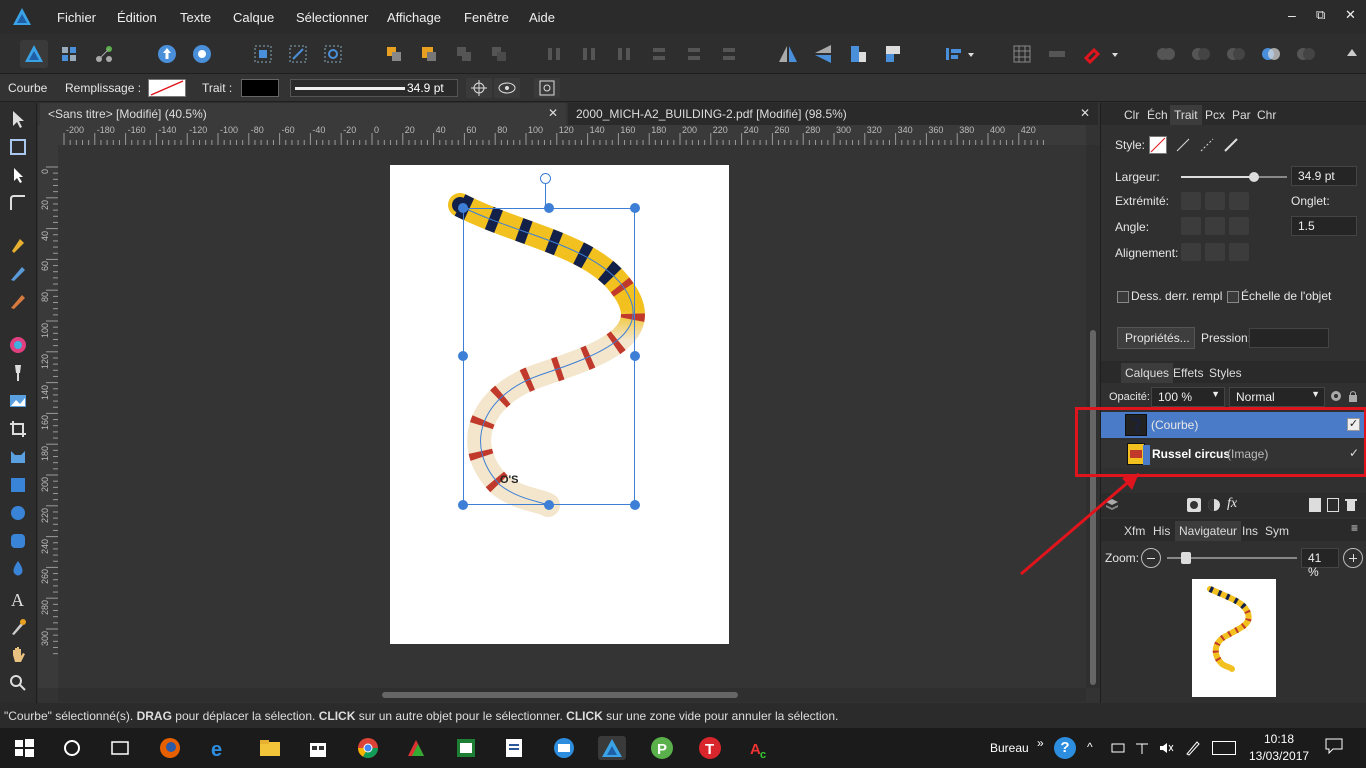 The image size is (1366, 768). What do you see at coordinates (1336, 396) in the screenshot?
I see `layer-settings-gear-icon` at bounding box center [1336, 396].